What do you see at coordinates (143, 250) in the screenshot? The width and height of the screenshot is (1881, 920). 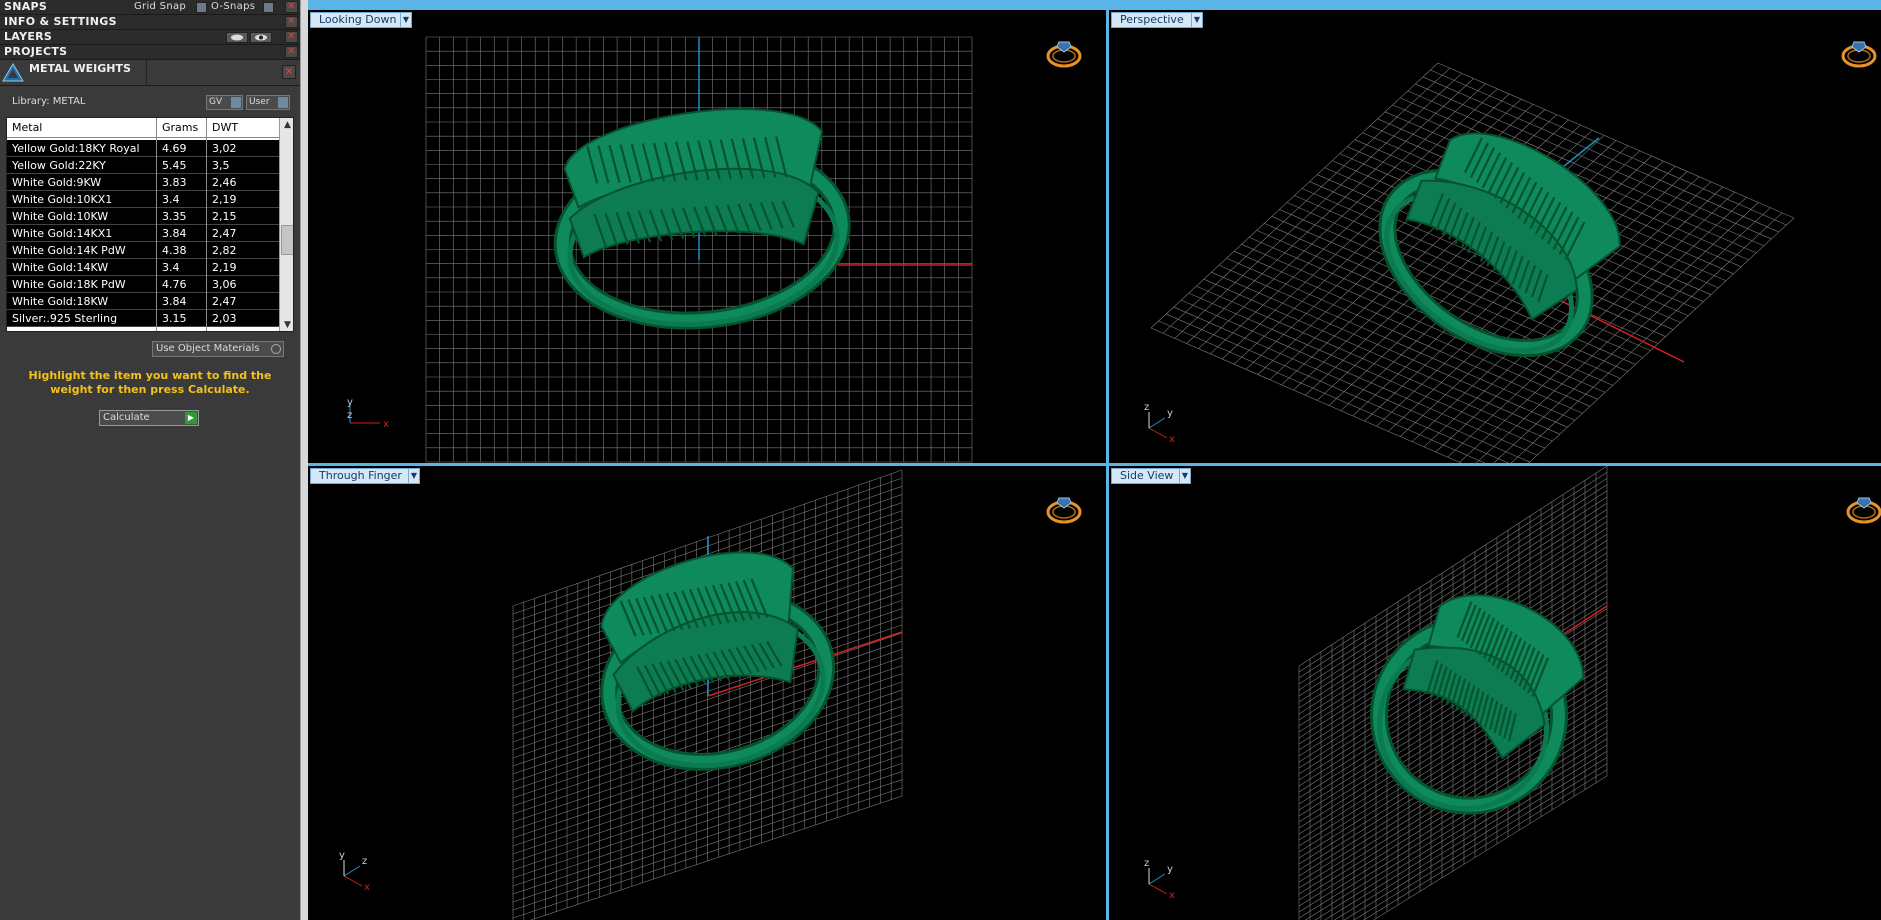 I see `table-row: White Gold:14K PdW 4.38 2,82` at bounding box center [143, 250].